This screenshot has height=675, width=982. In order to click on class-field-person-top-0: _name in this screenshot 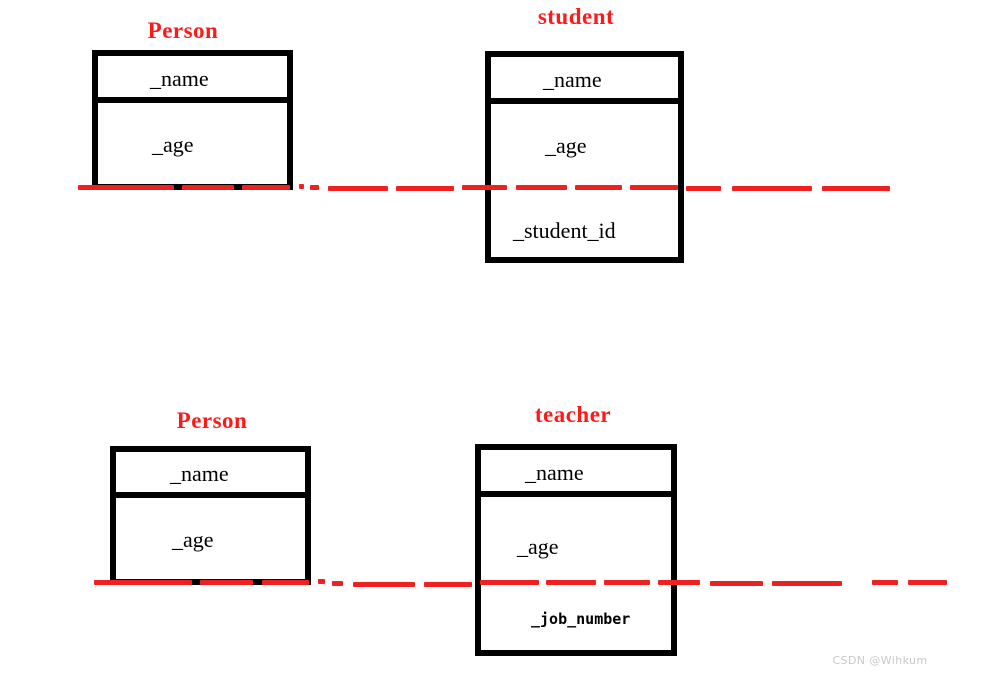, I will do `click(179, 78)`.